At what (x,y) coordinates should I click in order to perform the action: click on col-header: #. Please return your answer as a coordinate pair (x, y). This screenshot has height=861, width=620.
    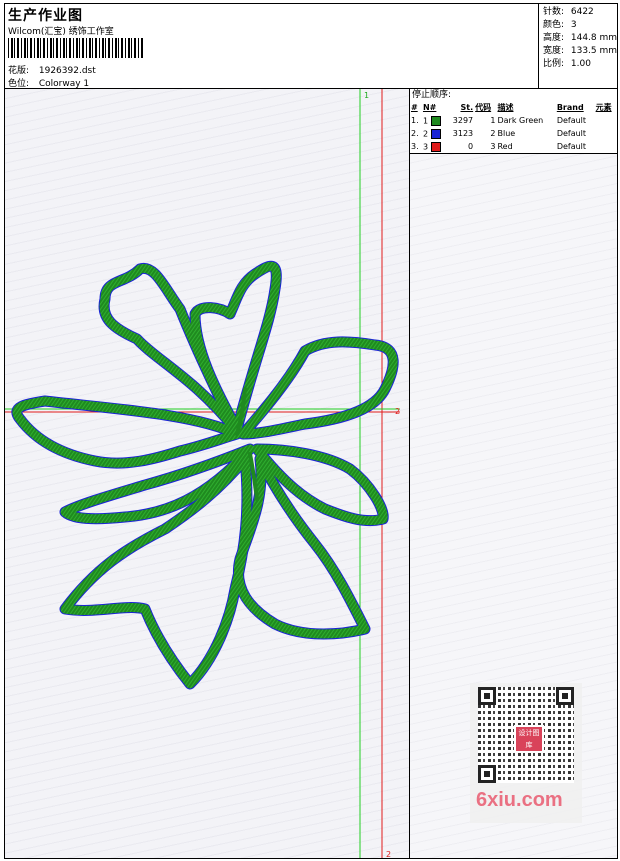
    Looking at the image, I should click on (414, 107).